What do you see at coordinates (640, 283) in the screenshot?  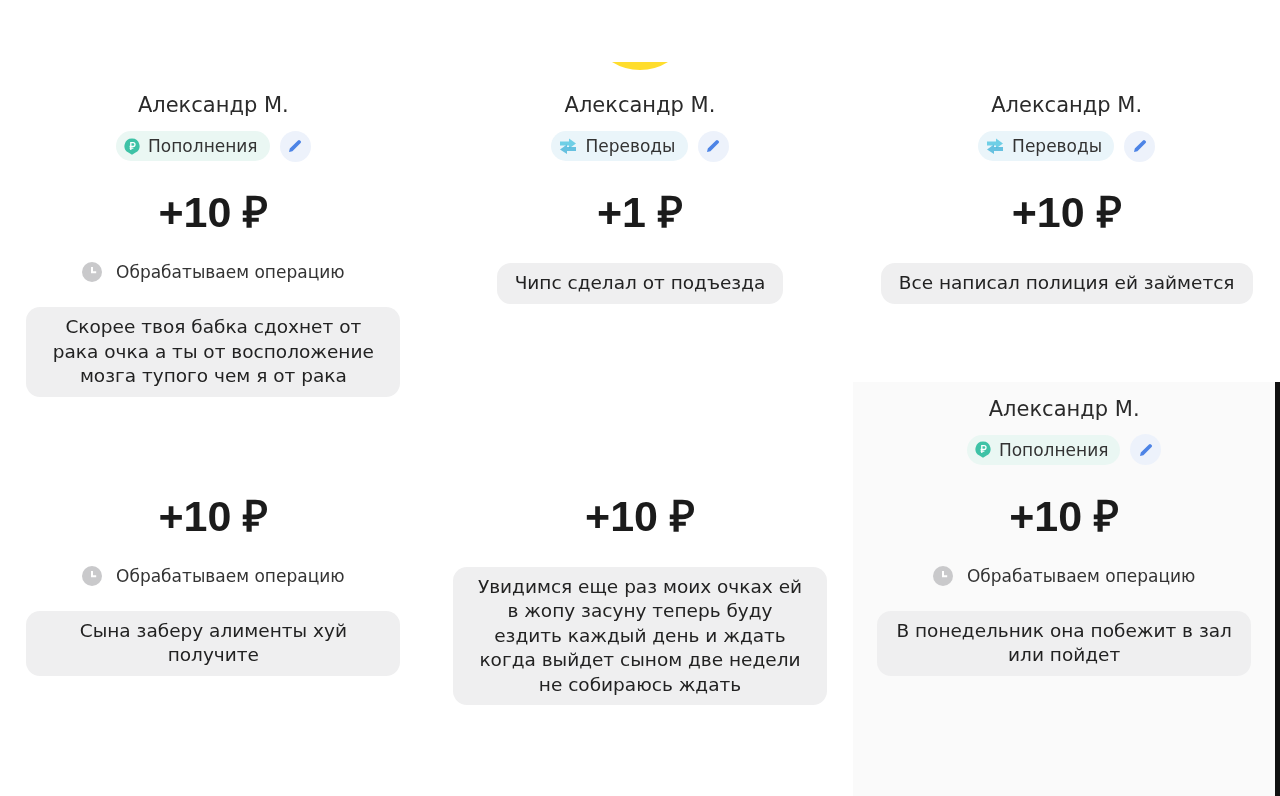 I see `transfer-comment: Чипс сделал от подъезда` at bounding box center [640, 283].